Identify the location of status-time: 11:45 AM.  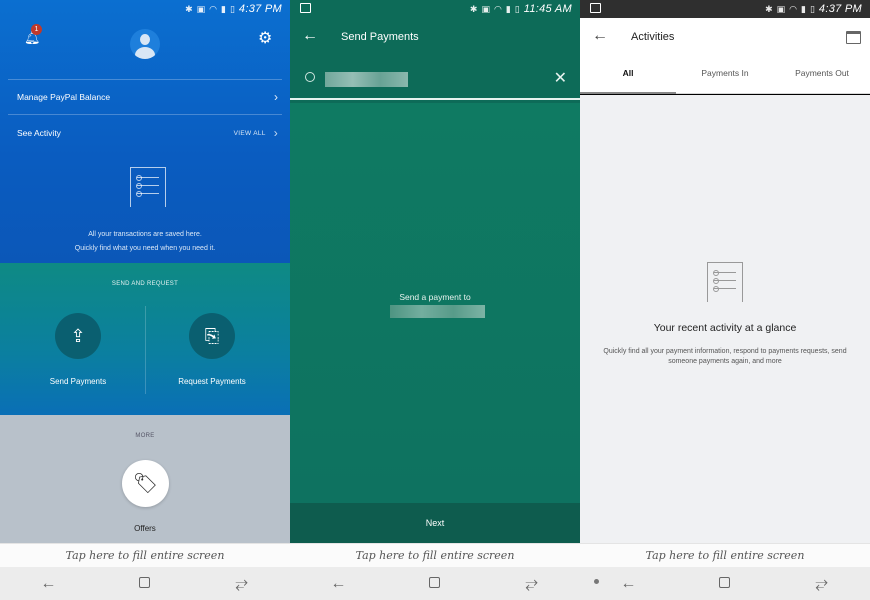
(547, 9).